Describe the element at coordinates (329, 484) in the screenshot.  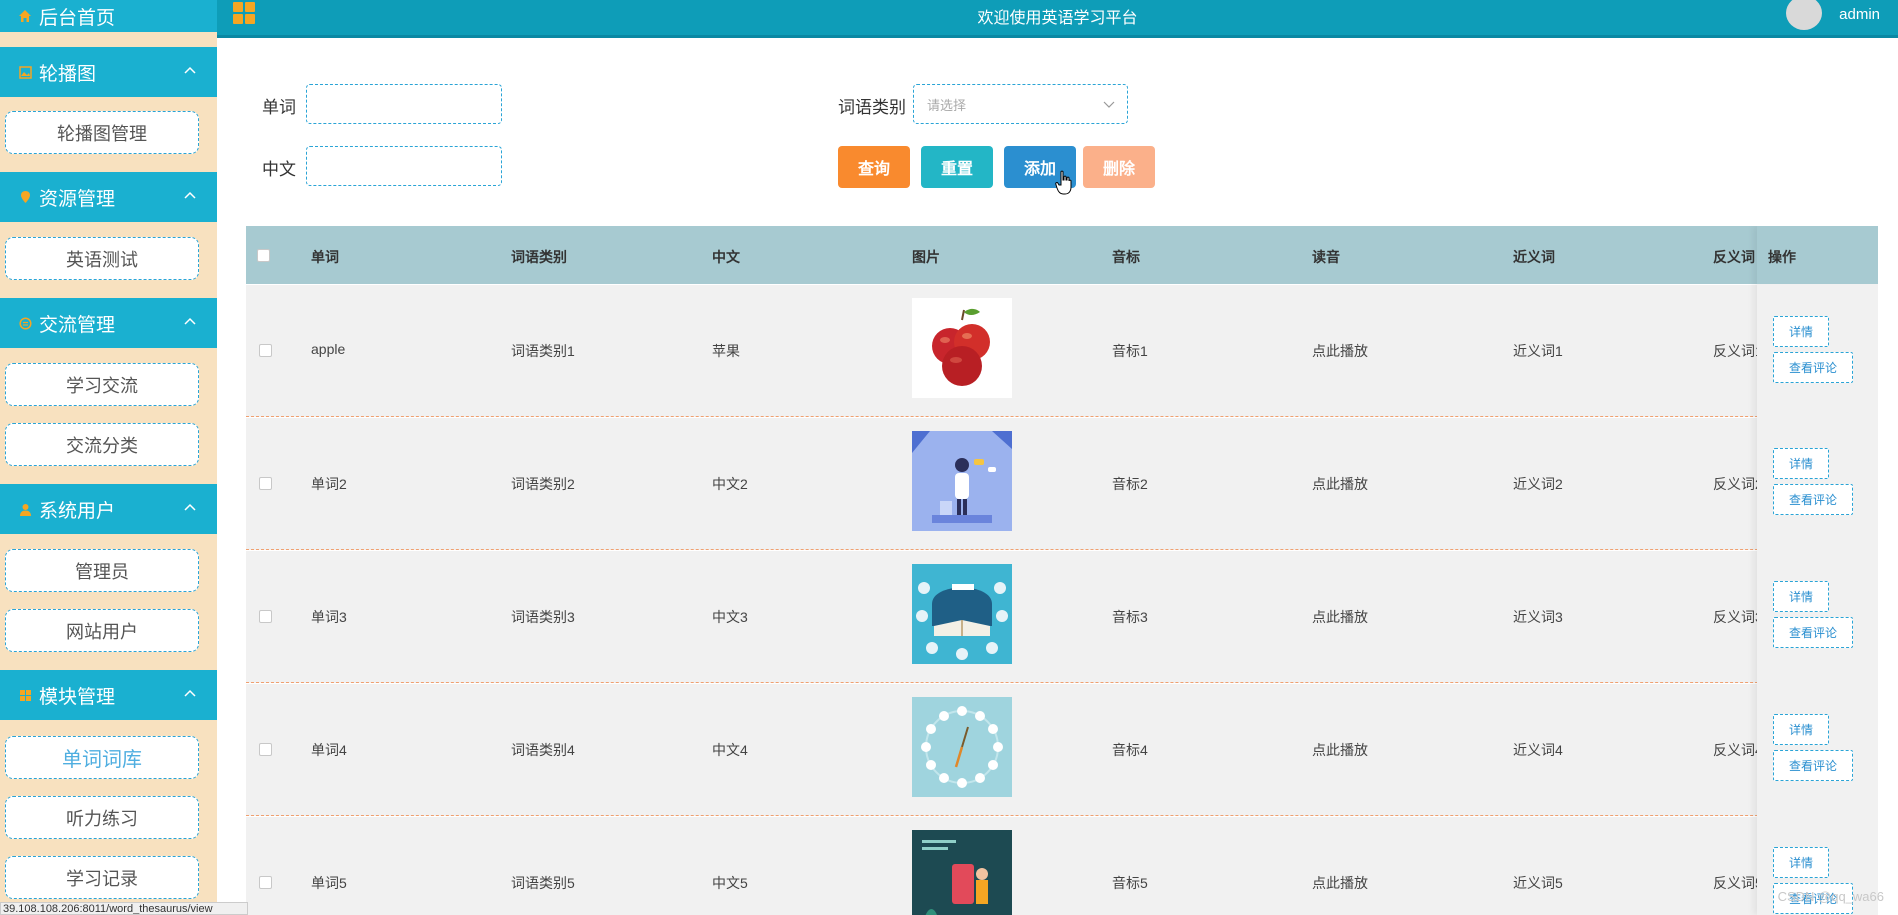
I see `cell-word: 单词2` at that location.